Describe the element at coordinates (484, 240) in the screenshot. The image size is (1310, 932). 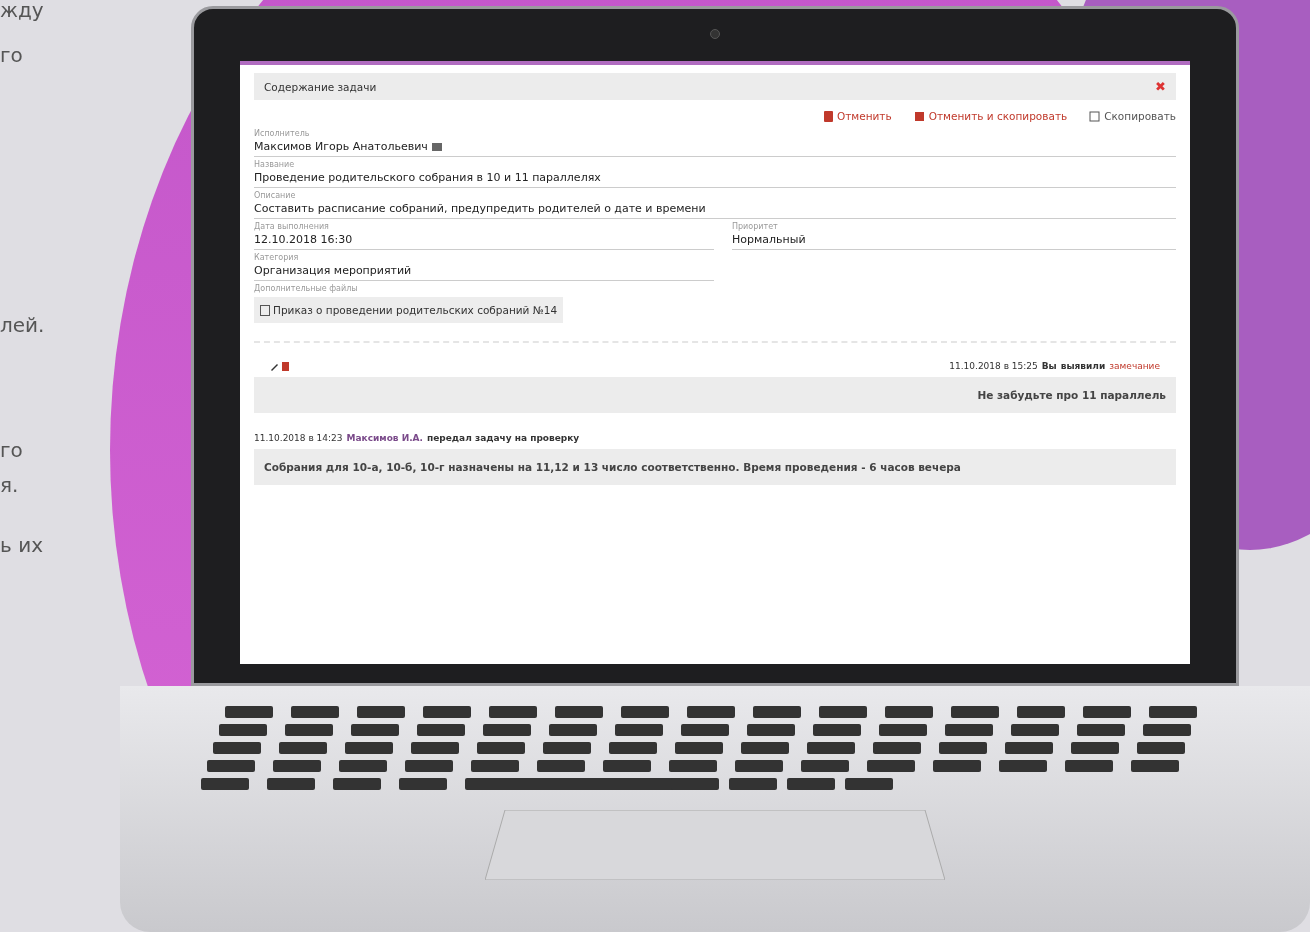
I see `field-value: 12.10.2018 16:30` at that location.